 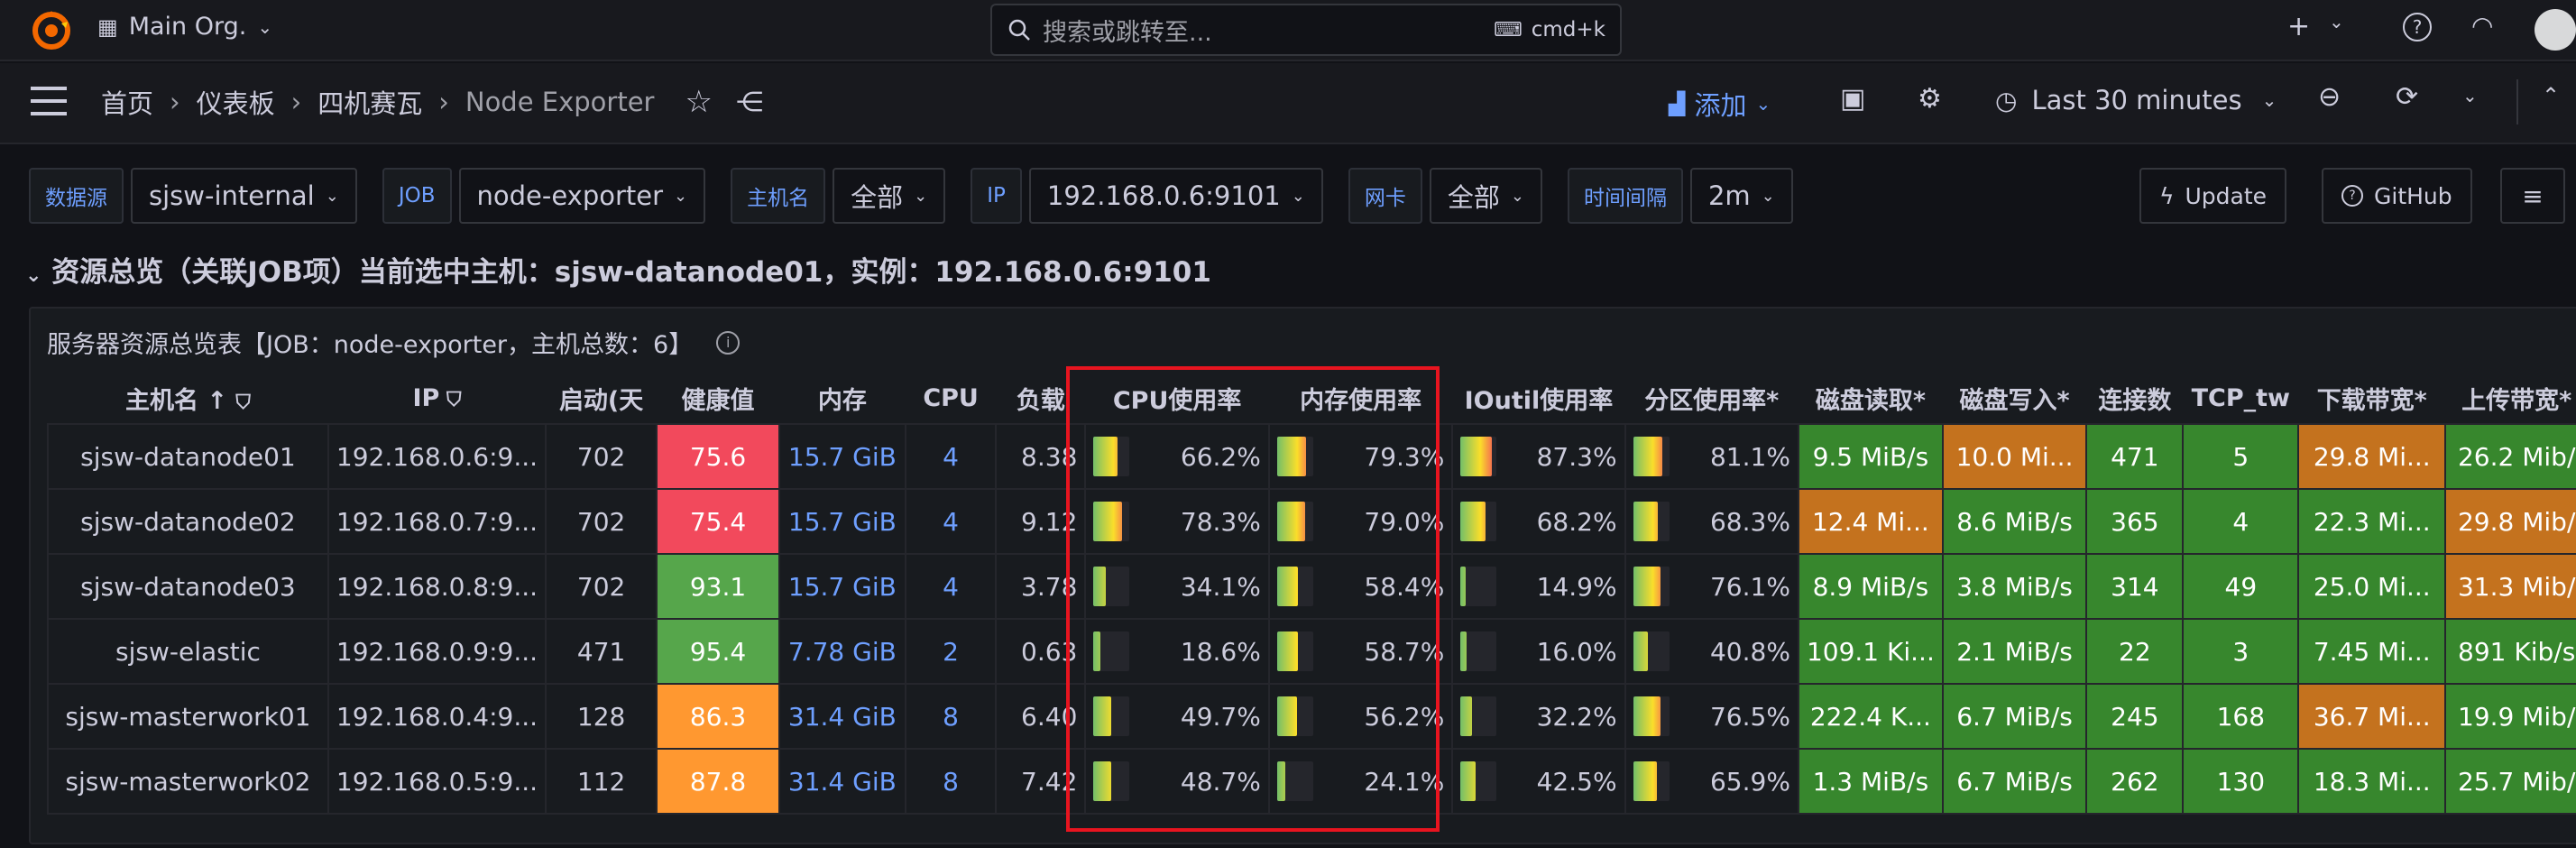 I want to click on cell-health: 95.4, so click(x=718, y=651).